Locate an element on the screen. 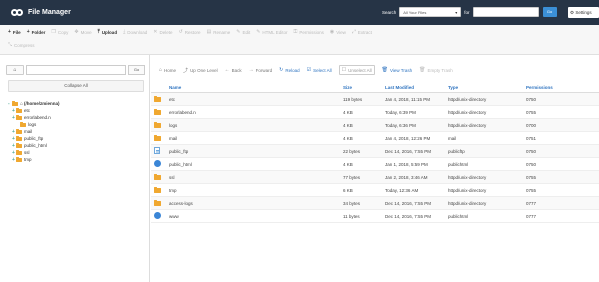  empty-trash-button: 🗑 Empty Trash is located at coordinates (436, 70).